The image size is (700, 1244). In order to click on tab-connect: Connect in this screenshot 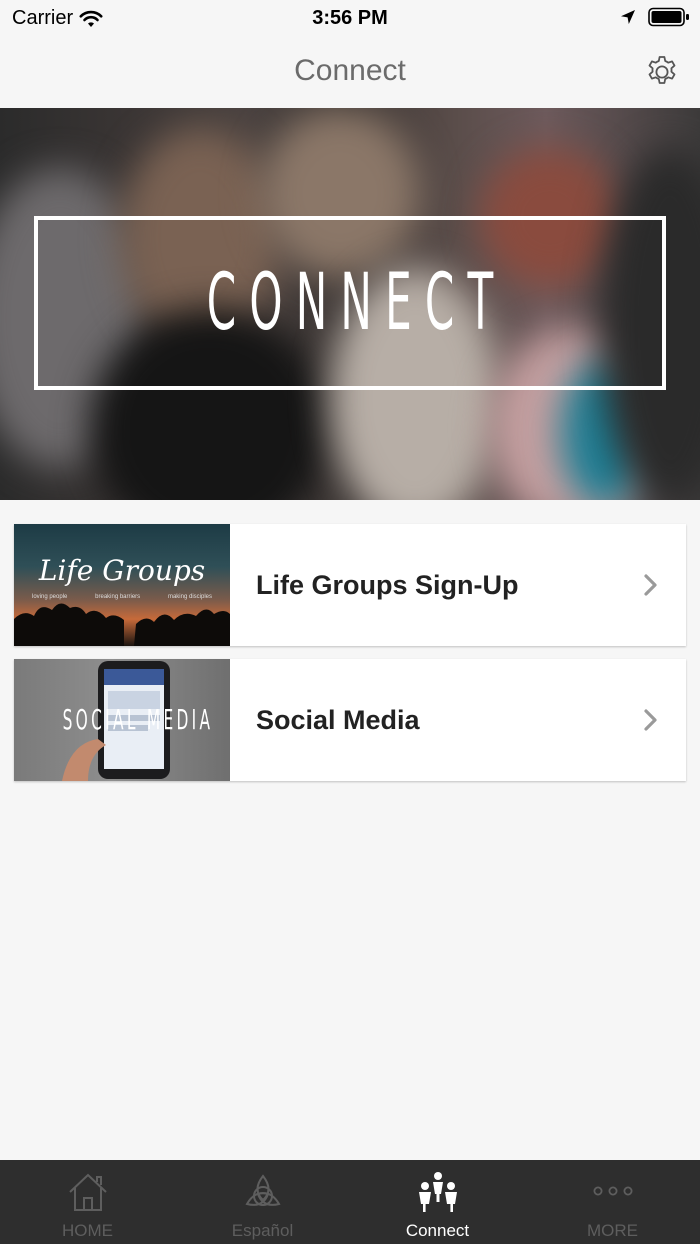, I will do `click(437, 1202)`.